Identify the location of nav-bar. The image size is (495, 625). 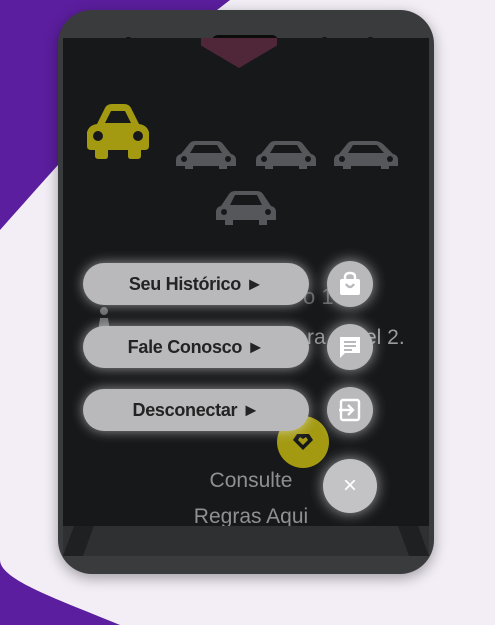
(246, 541).